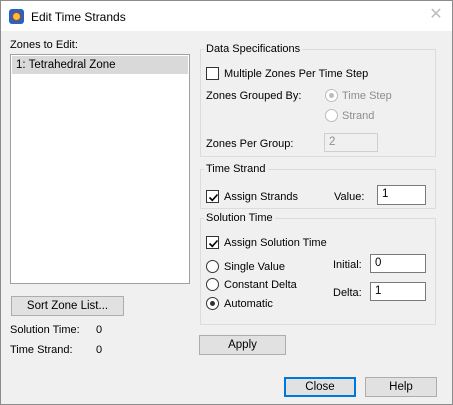 Image resolution: width=453 pixels, height=405 pixels. I want to click on time-step-label: Time Step, so click(367, 96).